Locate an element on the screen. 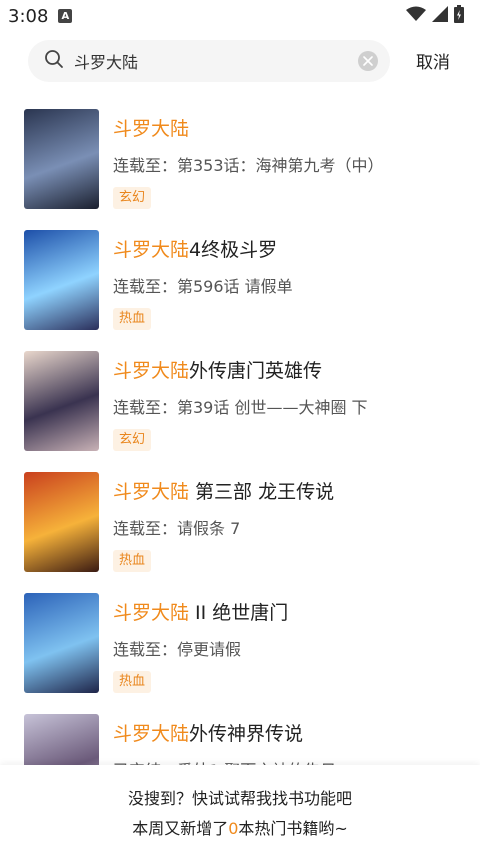 The width and height of the screenshot is (480, 854). status-bar: 3:08 A is located at coordinates (240, 16).